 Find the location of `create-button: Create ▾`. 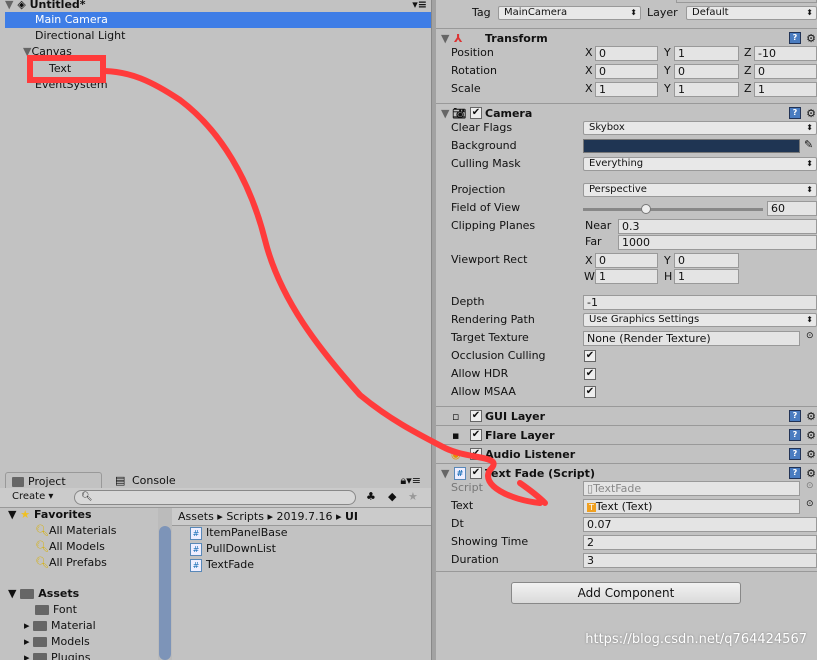

create-button: Create ▾ is located at coordinates (32, 496).